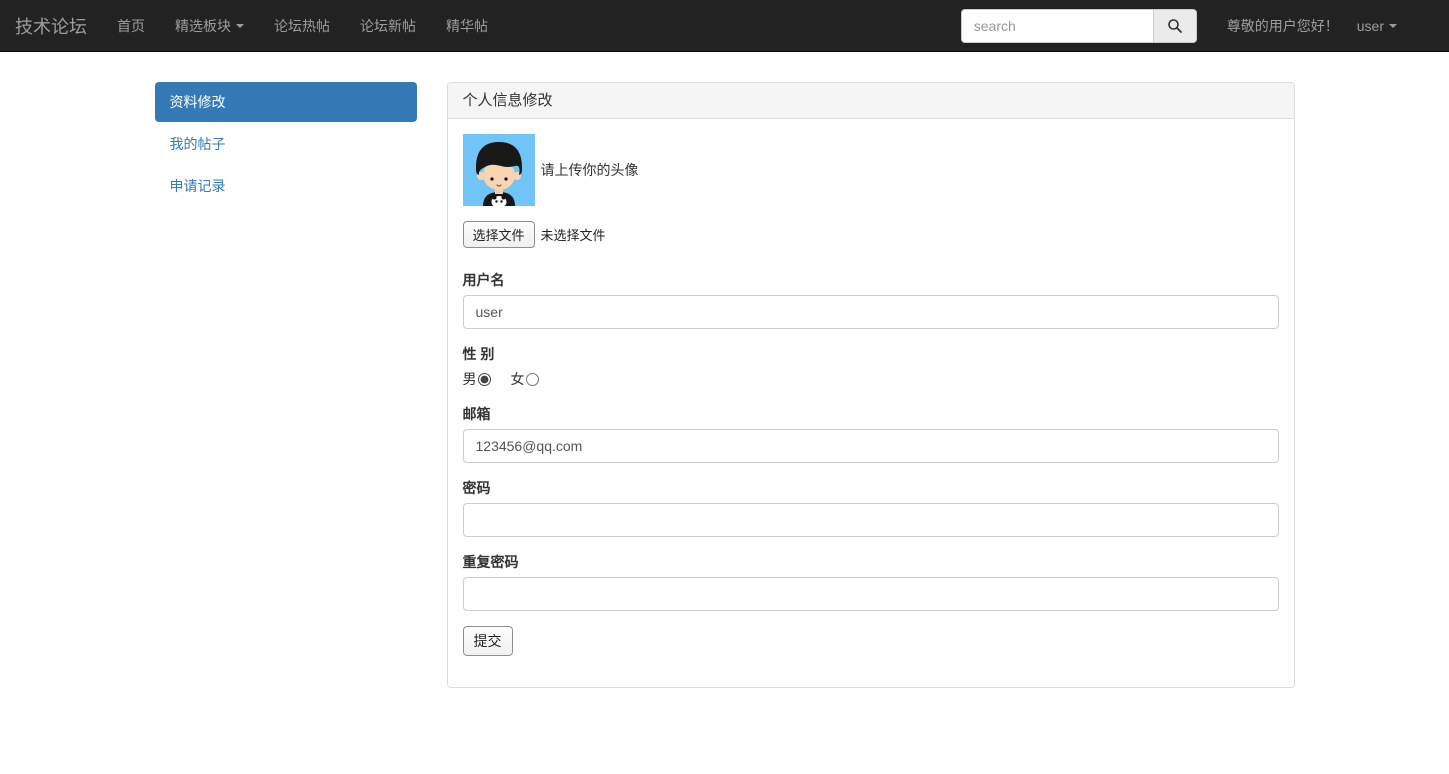 The height and width of the screenshot is (774, 1449). I want to click on avatar-caption: 请上传你的头像, so click(589, 170).